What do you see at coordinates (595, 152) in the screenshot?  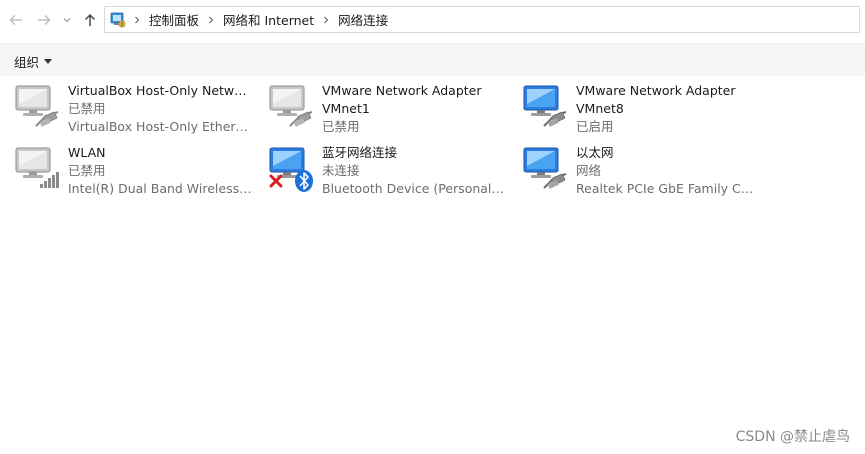 I see `connection-name: 以太网` at bounding box center [595, 152].